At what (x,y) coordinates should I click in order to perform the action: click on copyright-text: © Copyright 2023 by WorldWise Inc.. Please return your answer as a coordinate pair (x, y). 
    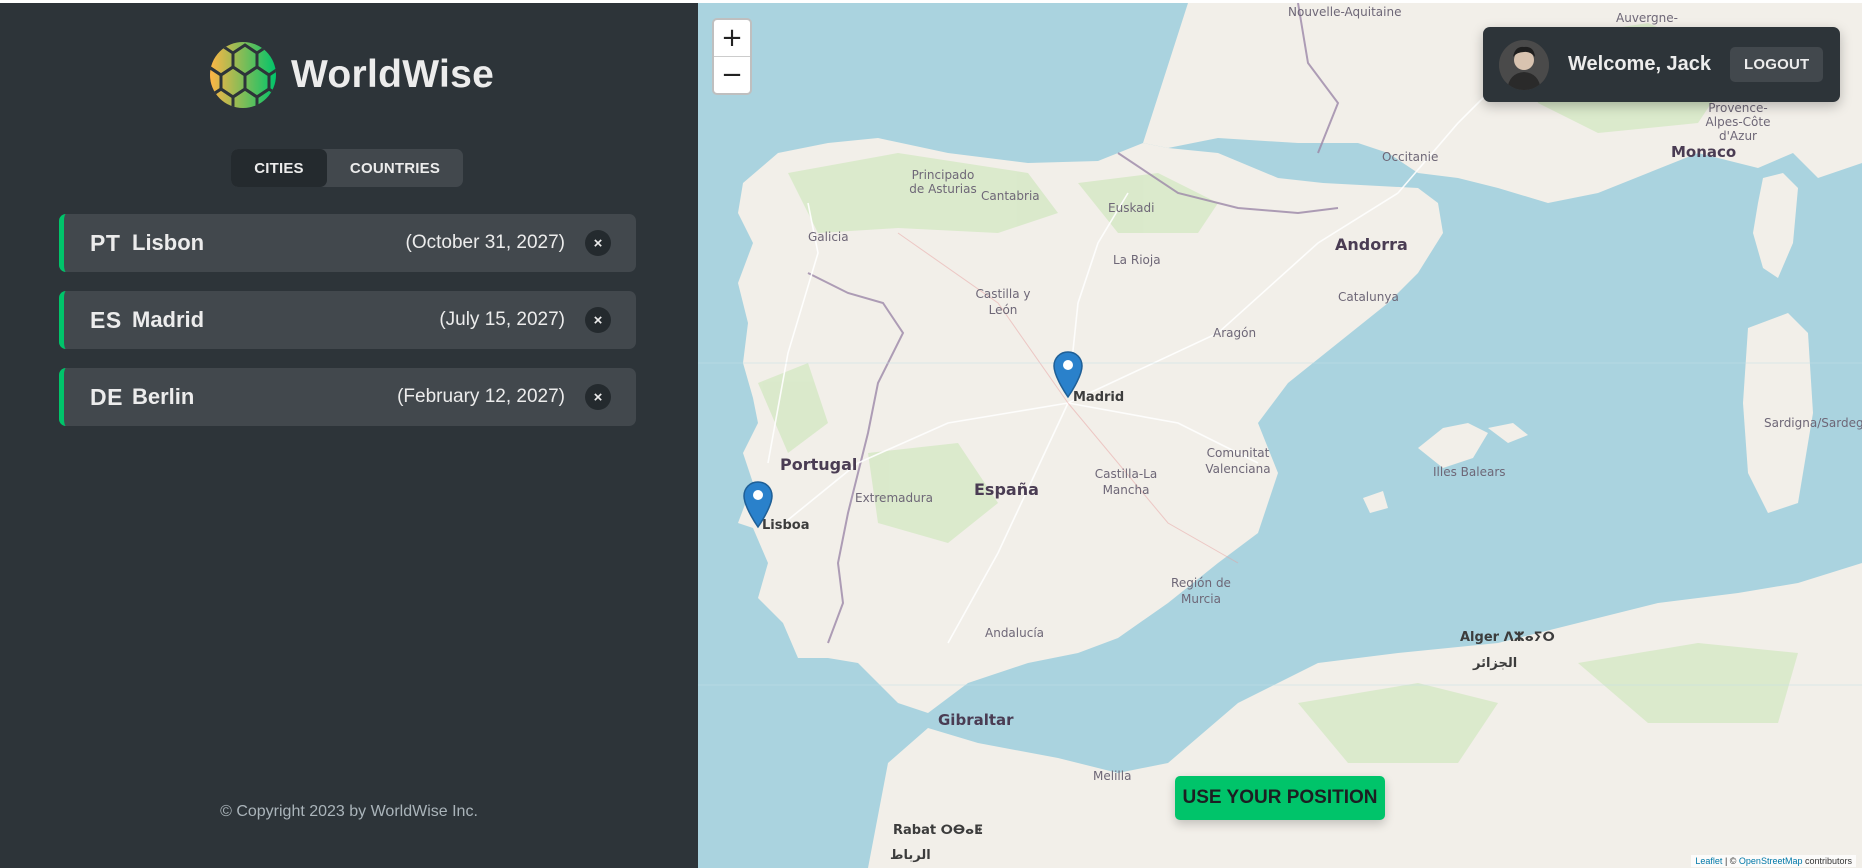
    Looking at the image, I should click on (349, 811).